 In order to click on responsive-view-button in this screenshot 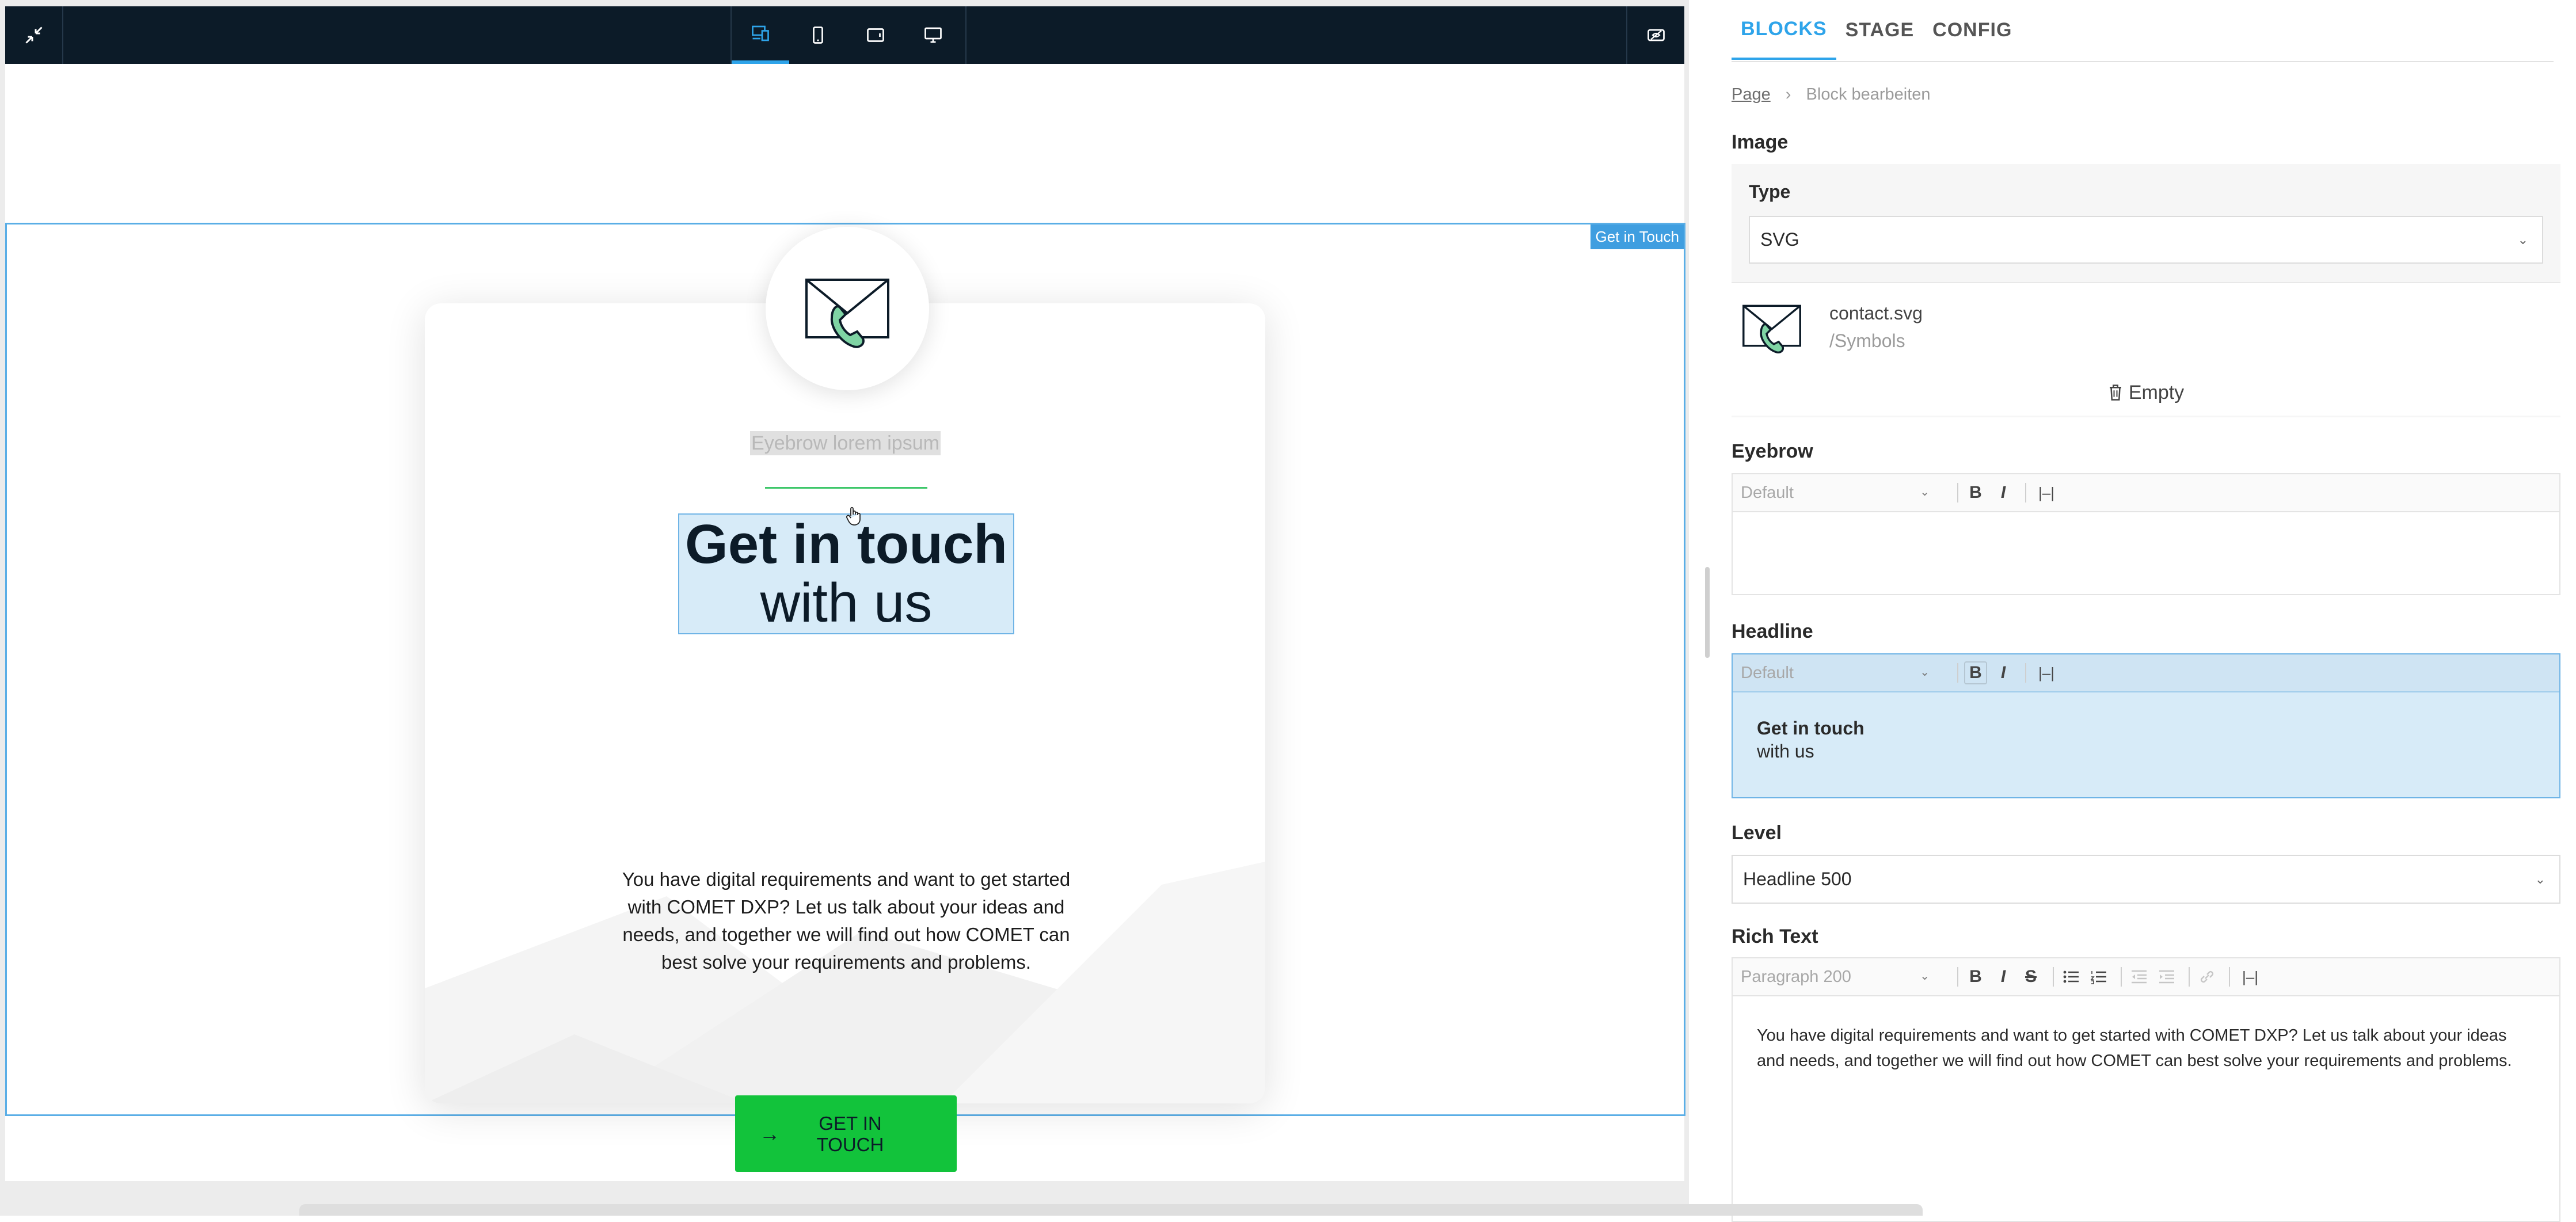, I will do `click(761, 35)`.